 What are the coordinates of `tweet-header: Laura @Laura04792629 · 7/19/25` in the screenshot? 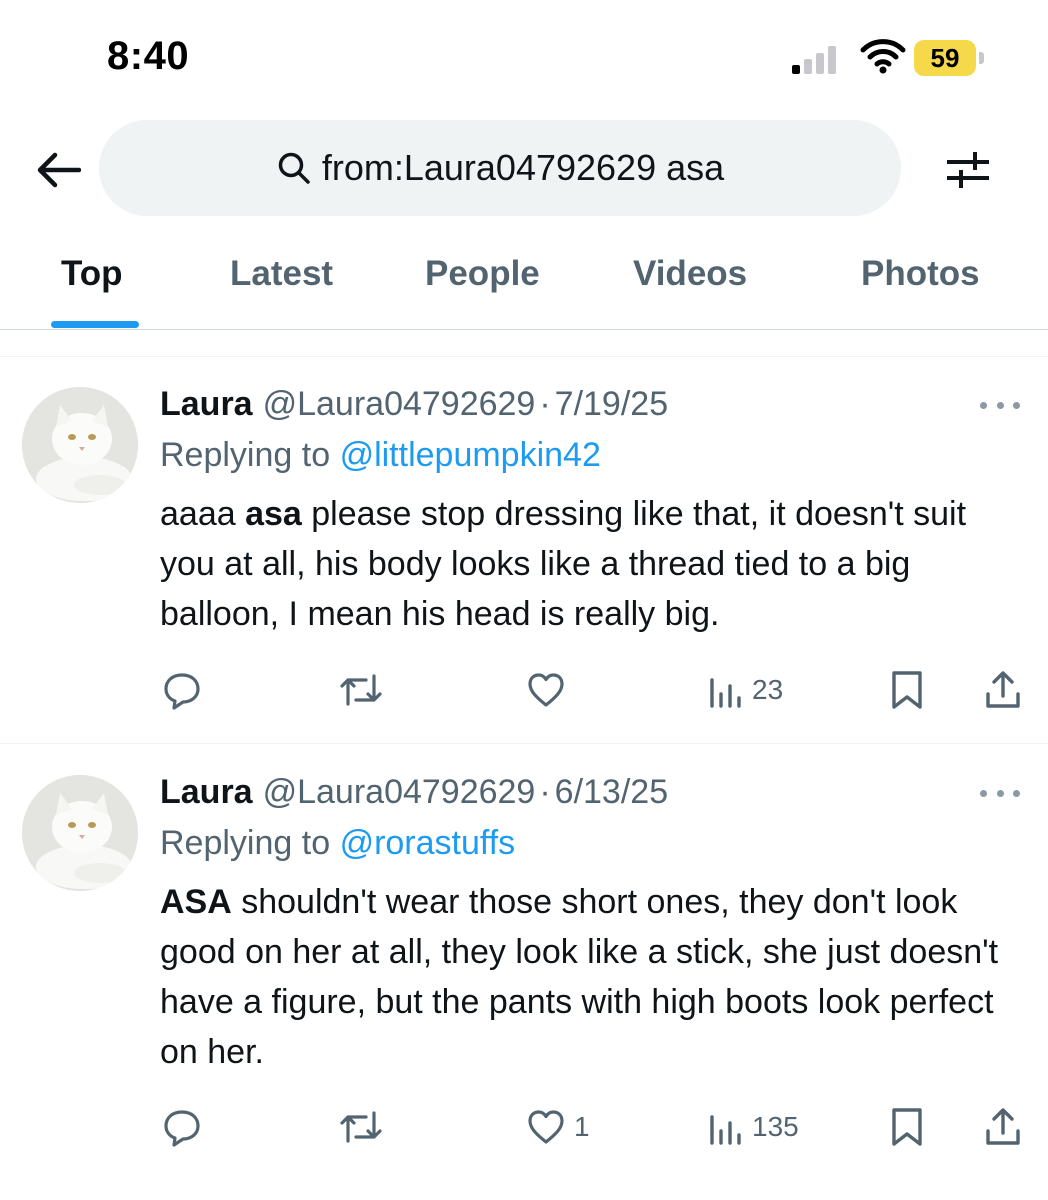 It's located at (589, 404).